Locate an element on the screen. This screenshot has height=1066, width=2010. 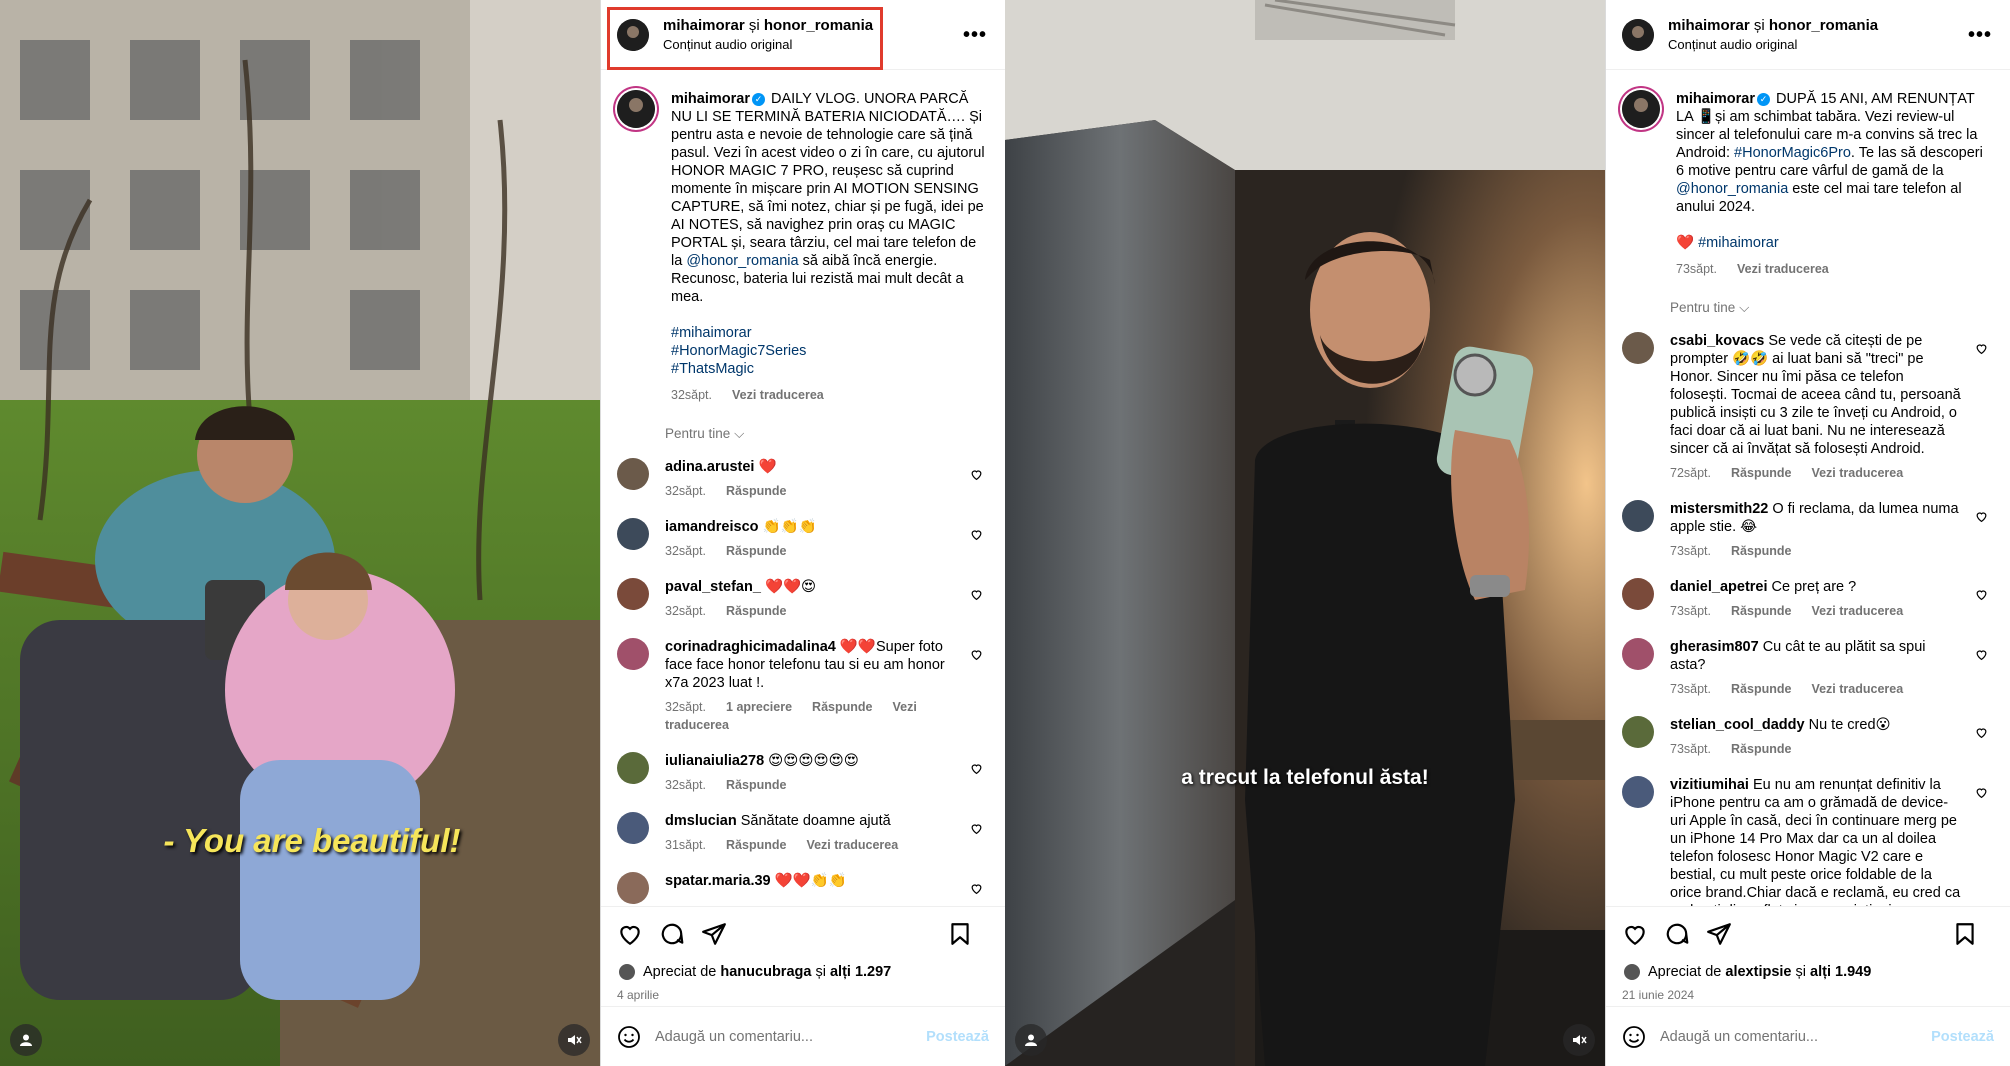
hashtag-link: #HonorMagic6Pro is located at coordinates (1792, 153).